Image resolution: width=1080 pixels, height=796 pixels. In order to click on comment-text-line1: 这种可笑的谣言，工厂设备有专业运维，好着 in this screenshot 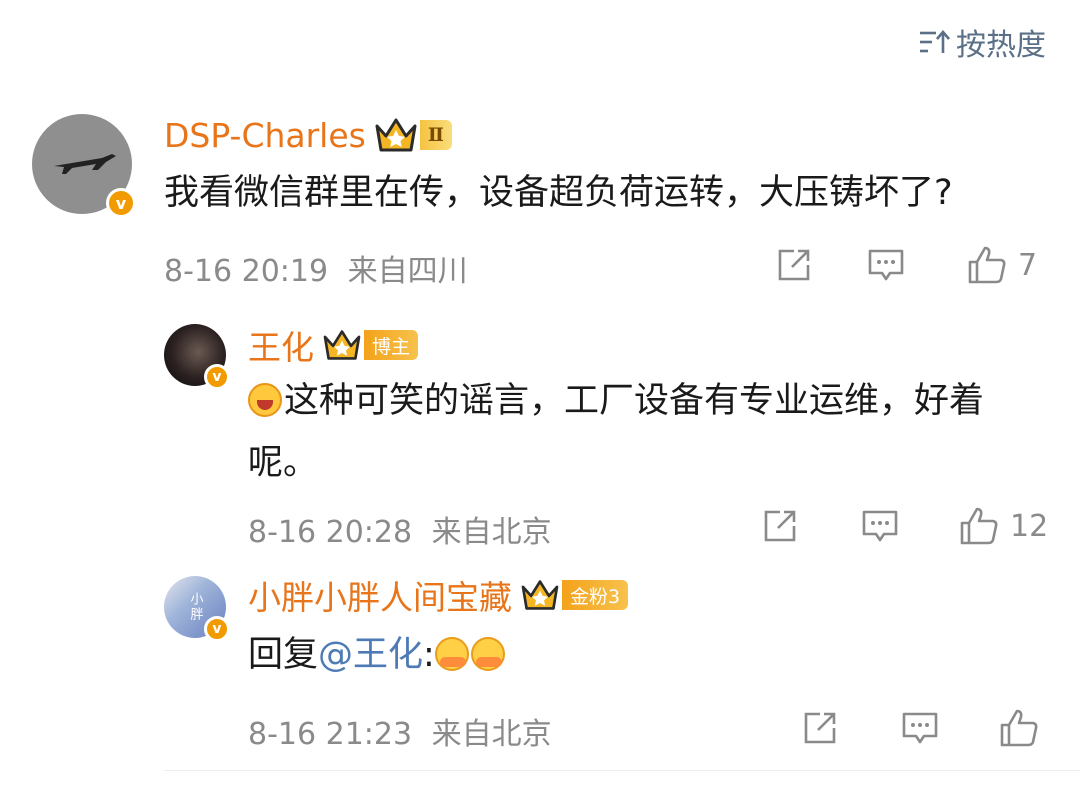, I will do `click(634, 401)`.